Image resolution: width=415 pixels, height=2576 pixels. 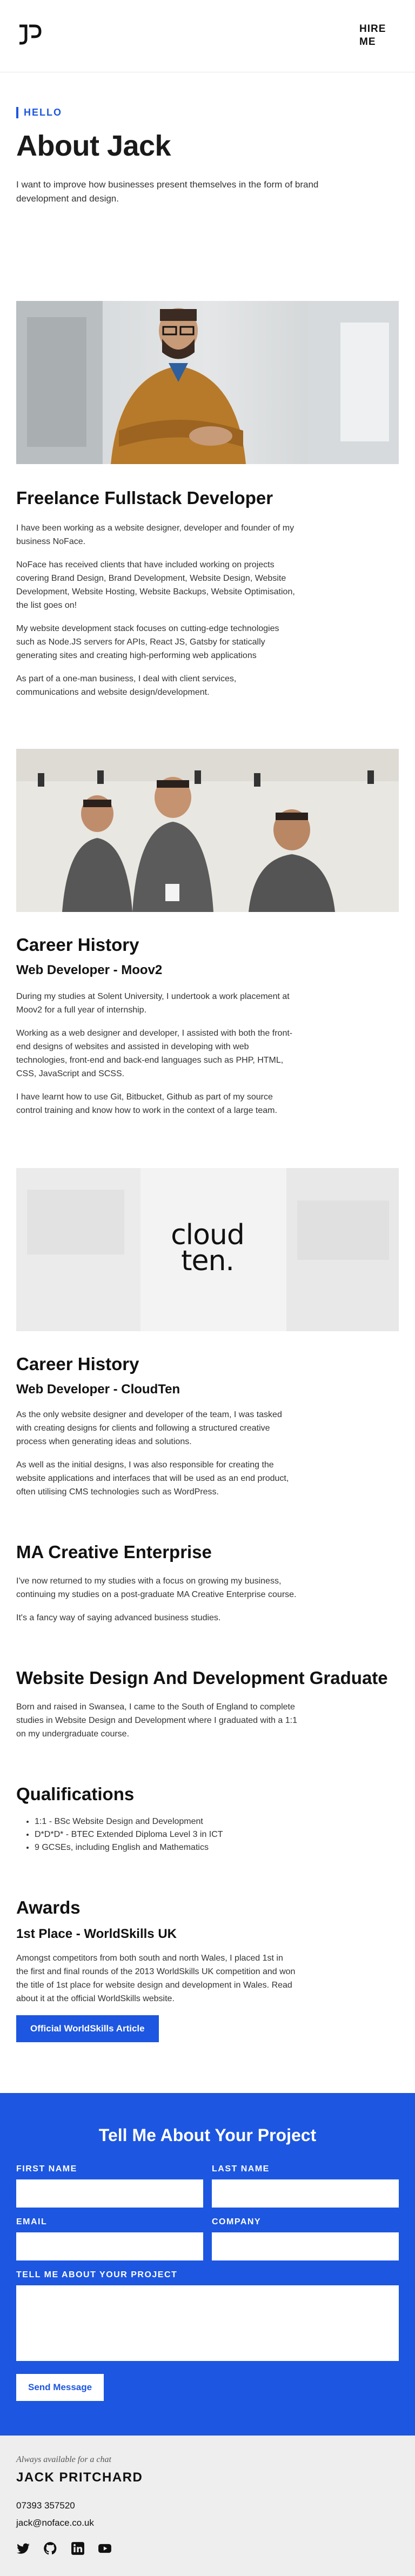 I want to click on career-title-1: Career History, so click(x=77, y=945).